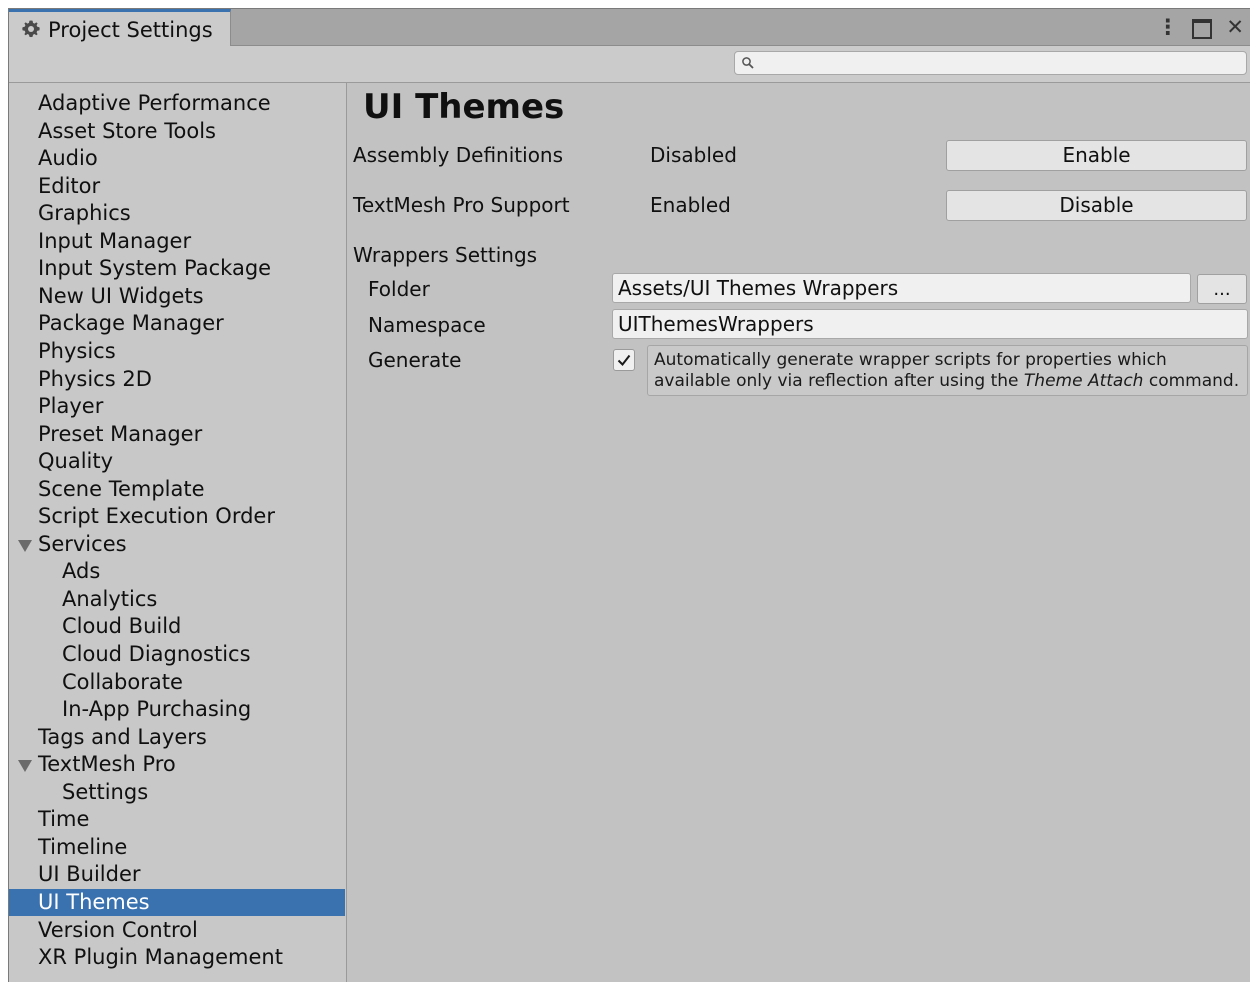 The height and width of the screenshot is (982, 1250). I want to click on maximize-icon, so click(1202, 29).